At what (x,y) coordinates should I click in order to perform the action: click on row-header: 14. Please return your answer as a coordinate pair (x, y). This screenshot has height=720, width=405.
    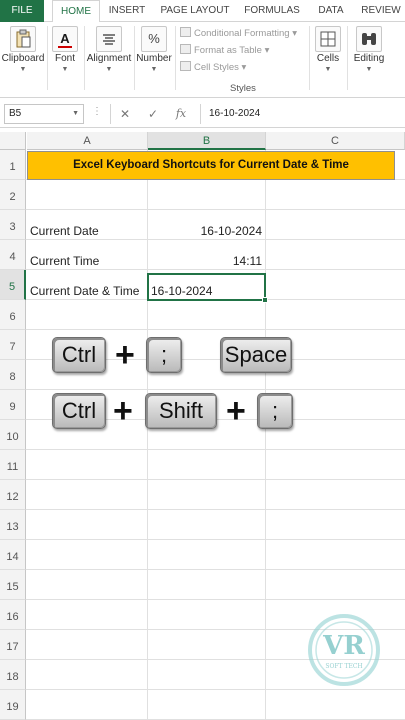
    Looking at the image, I should click on (13, 555).